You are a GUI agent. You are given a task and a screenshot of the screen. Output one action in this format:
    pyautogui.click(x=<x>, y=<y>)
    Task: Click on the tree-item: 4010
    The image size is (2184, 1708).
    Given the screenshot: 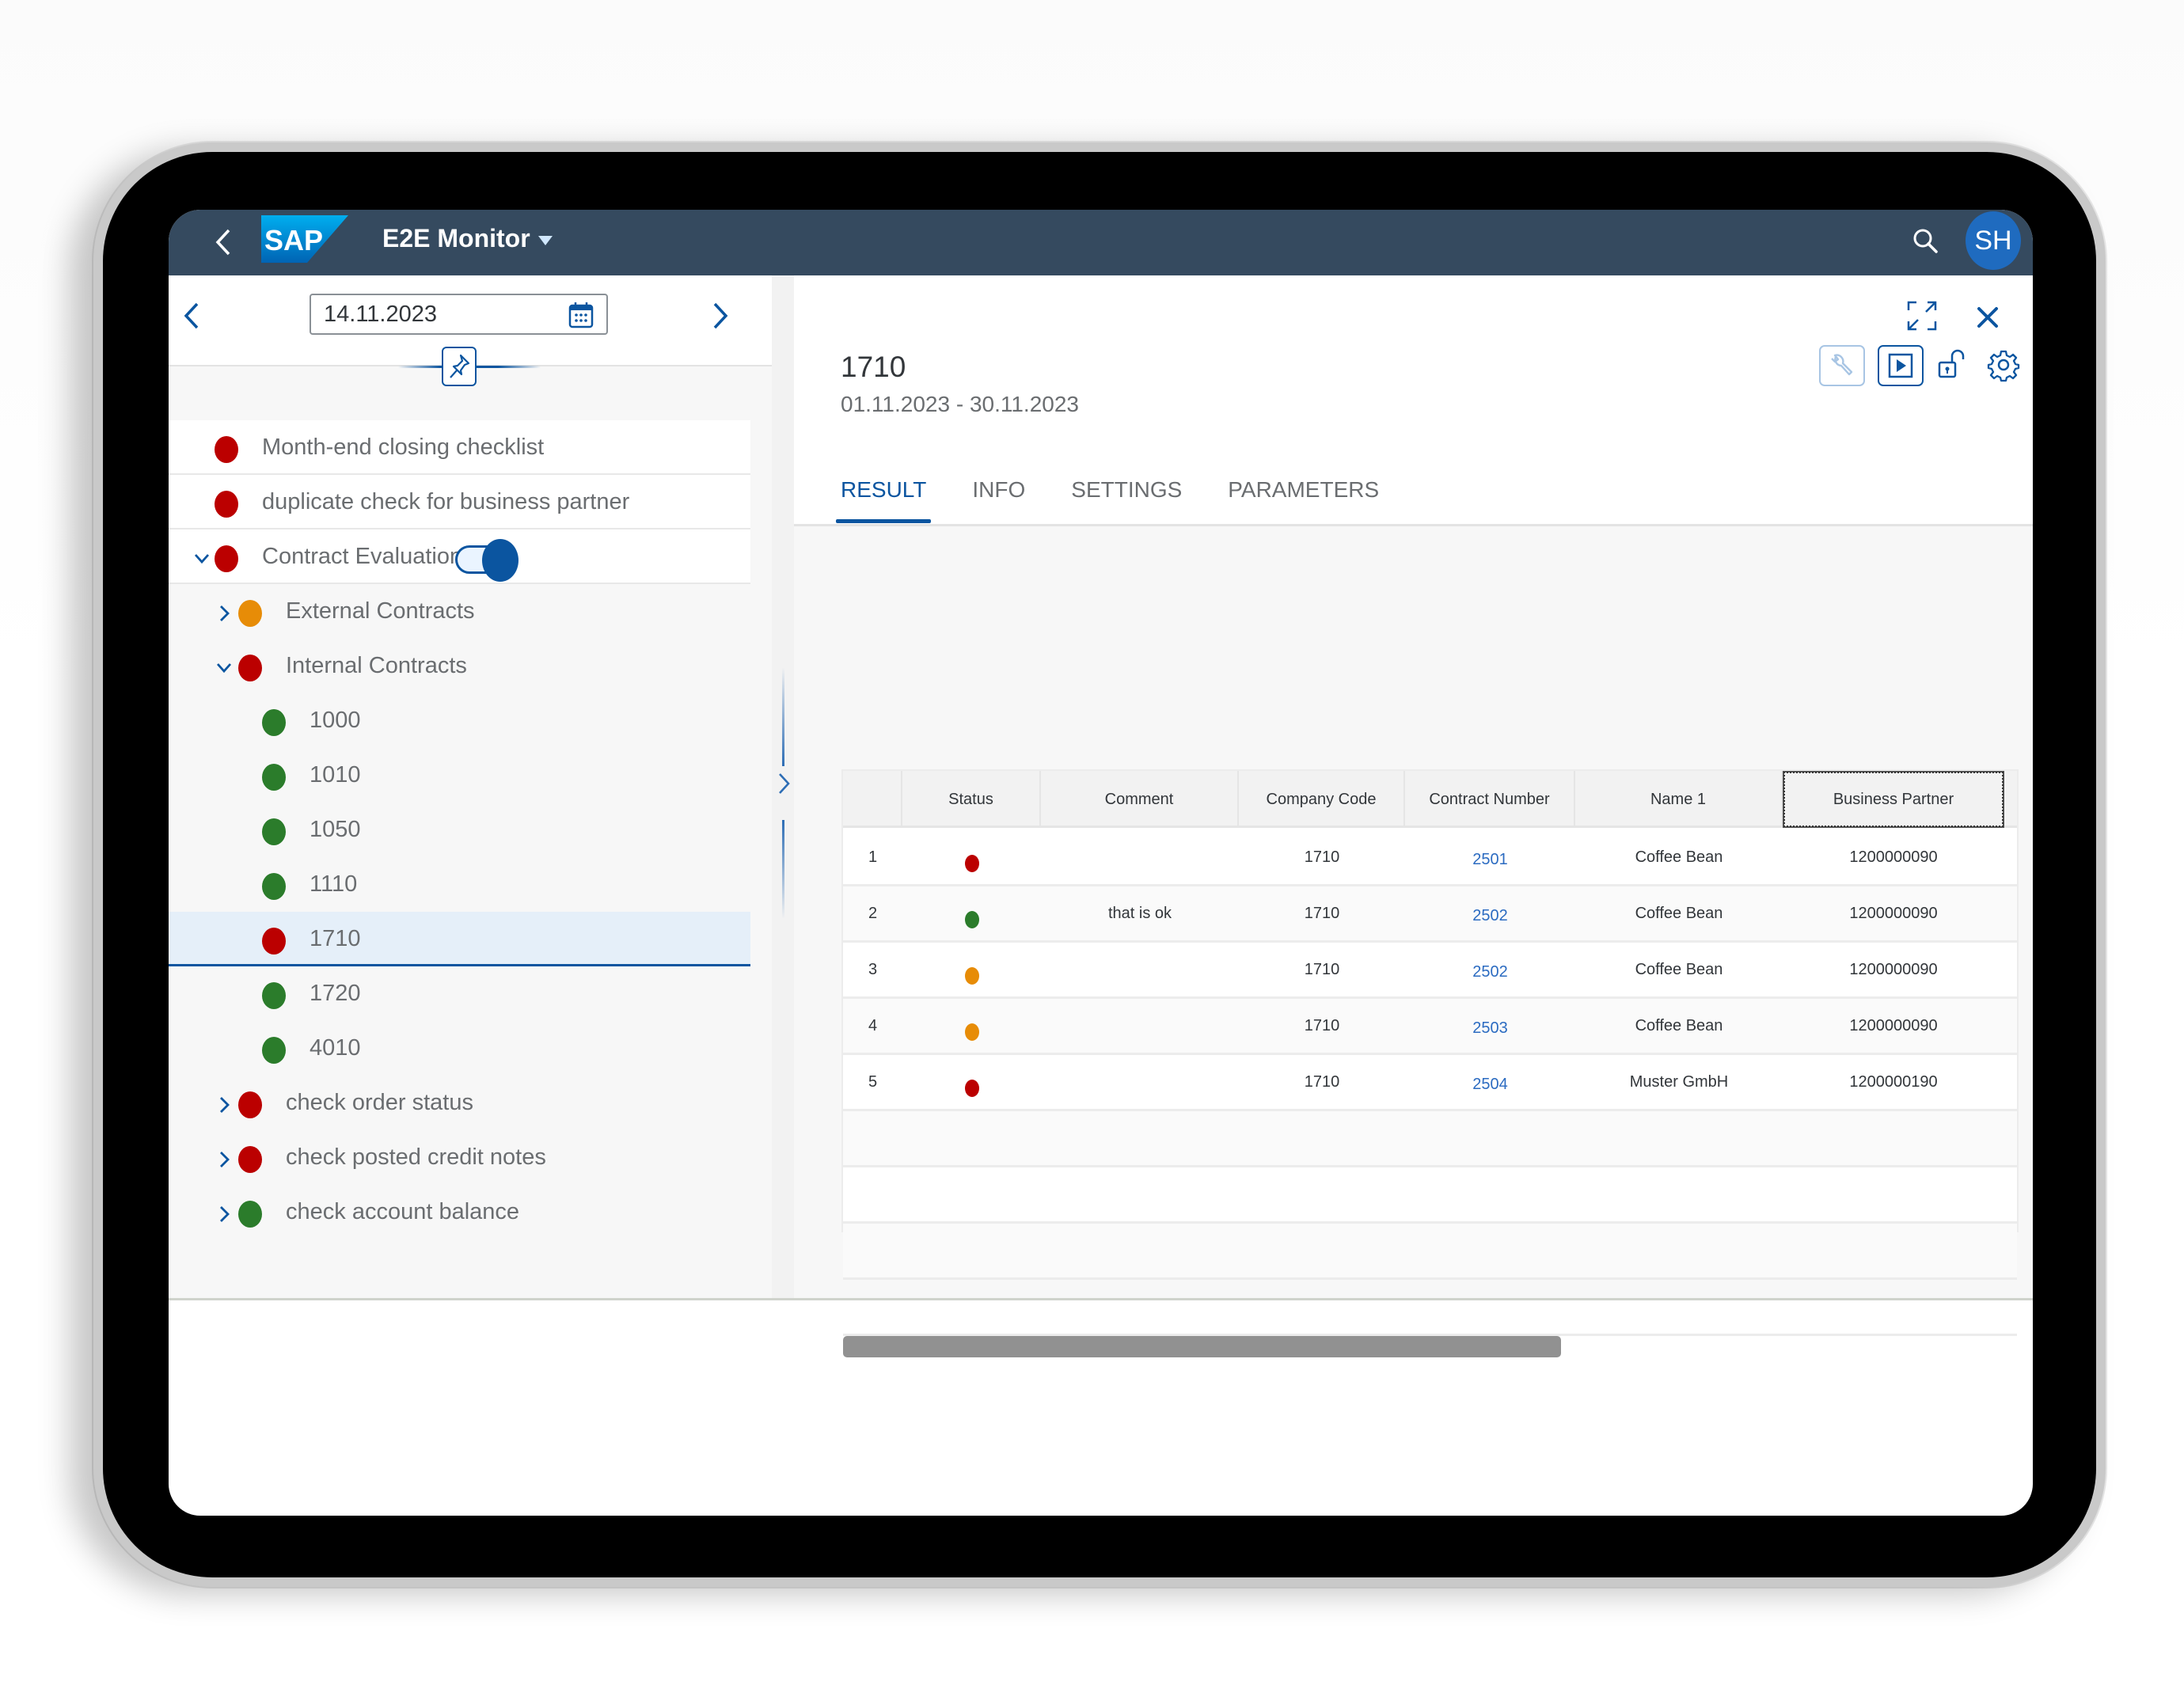 What is the action you would take?
    pyautogui.click(x=459, y=1048)
    